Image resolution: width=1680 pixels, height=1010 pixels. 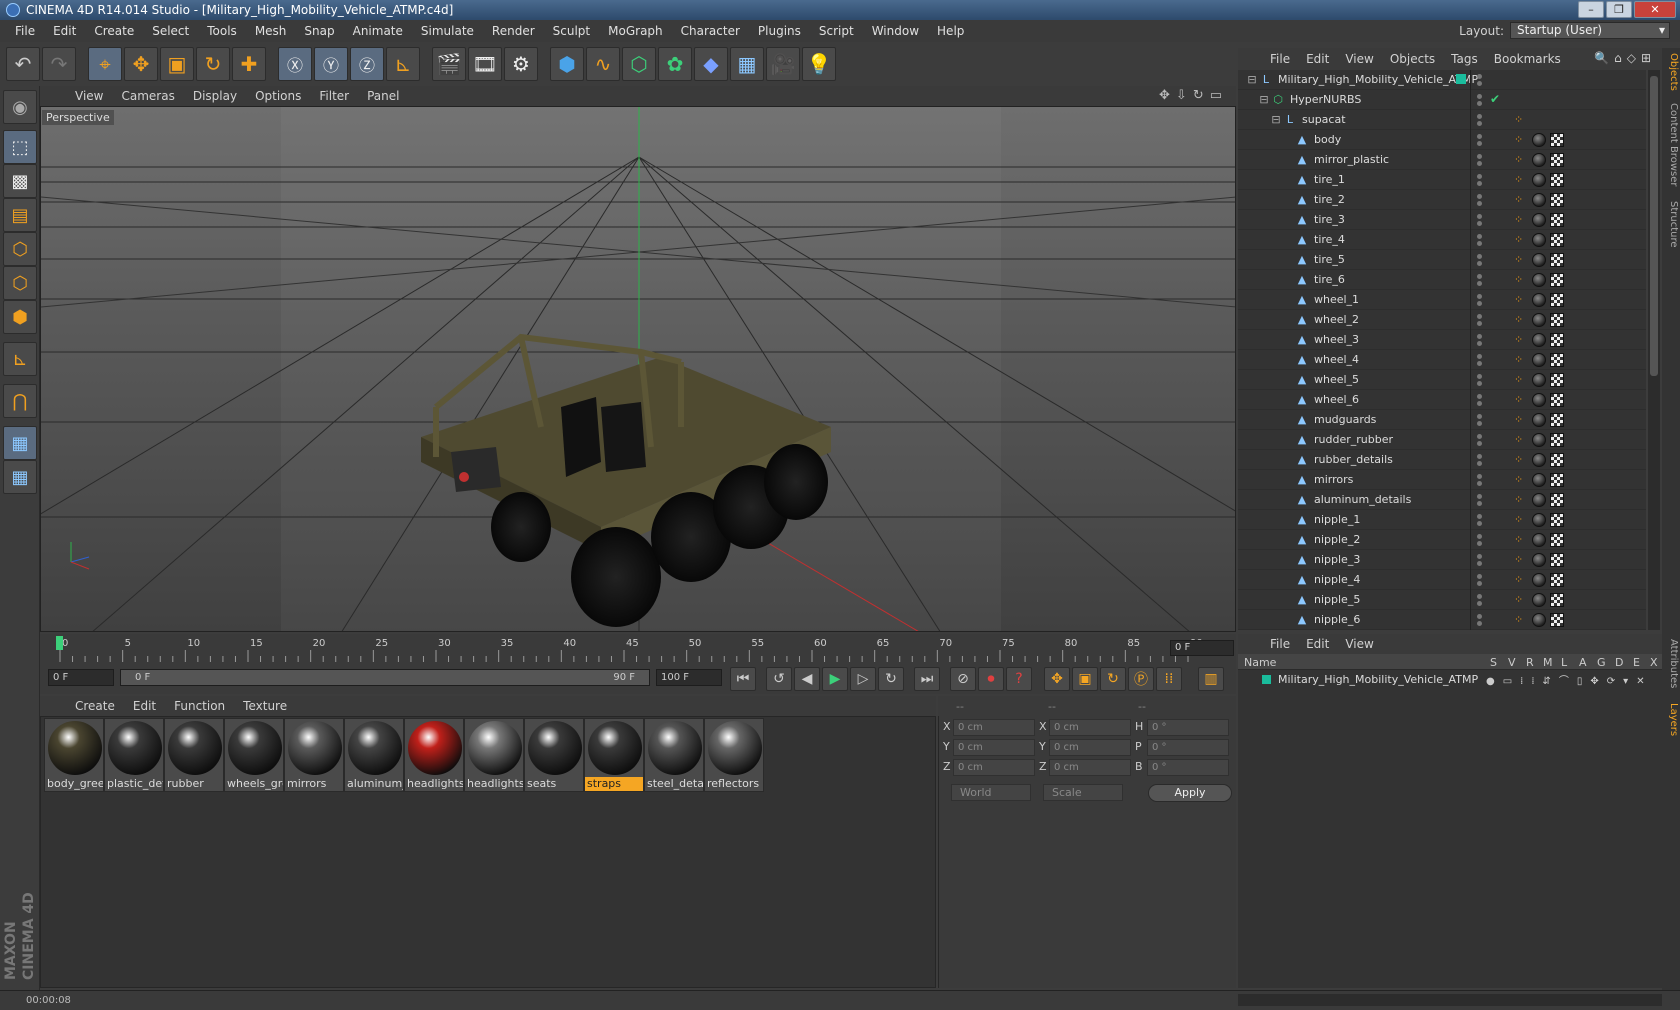 What do you see at coordinates (1636, 662) in the screenshot?
I see `layer-col-e: E` at bounding box center [1636, 662].